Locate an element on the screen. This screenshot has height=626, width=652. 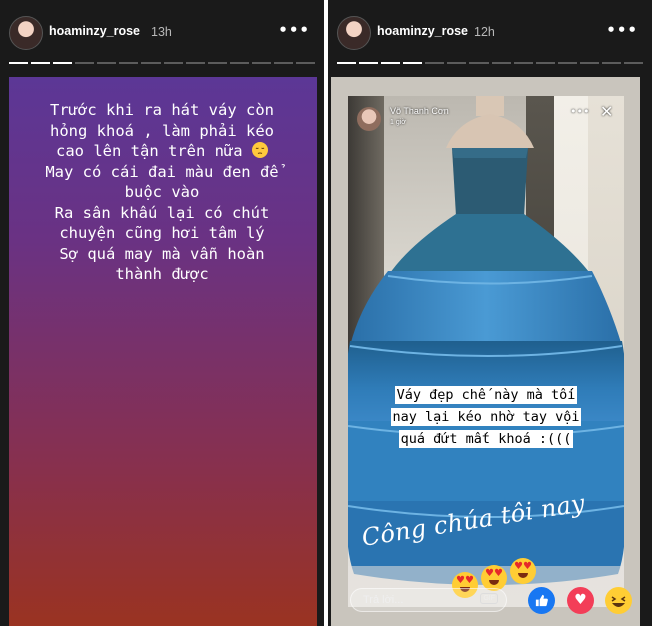
story-text-line: May có cái đai màu đen để is located at coordinates (162, 171).